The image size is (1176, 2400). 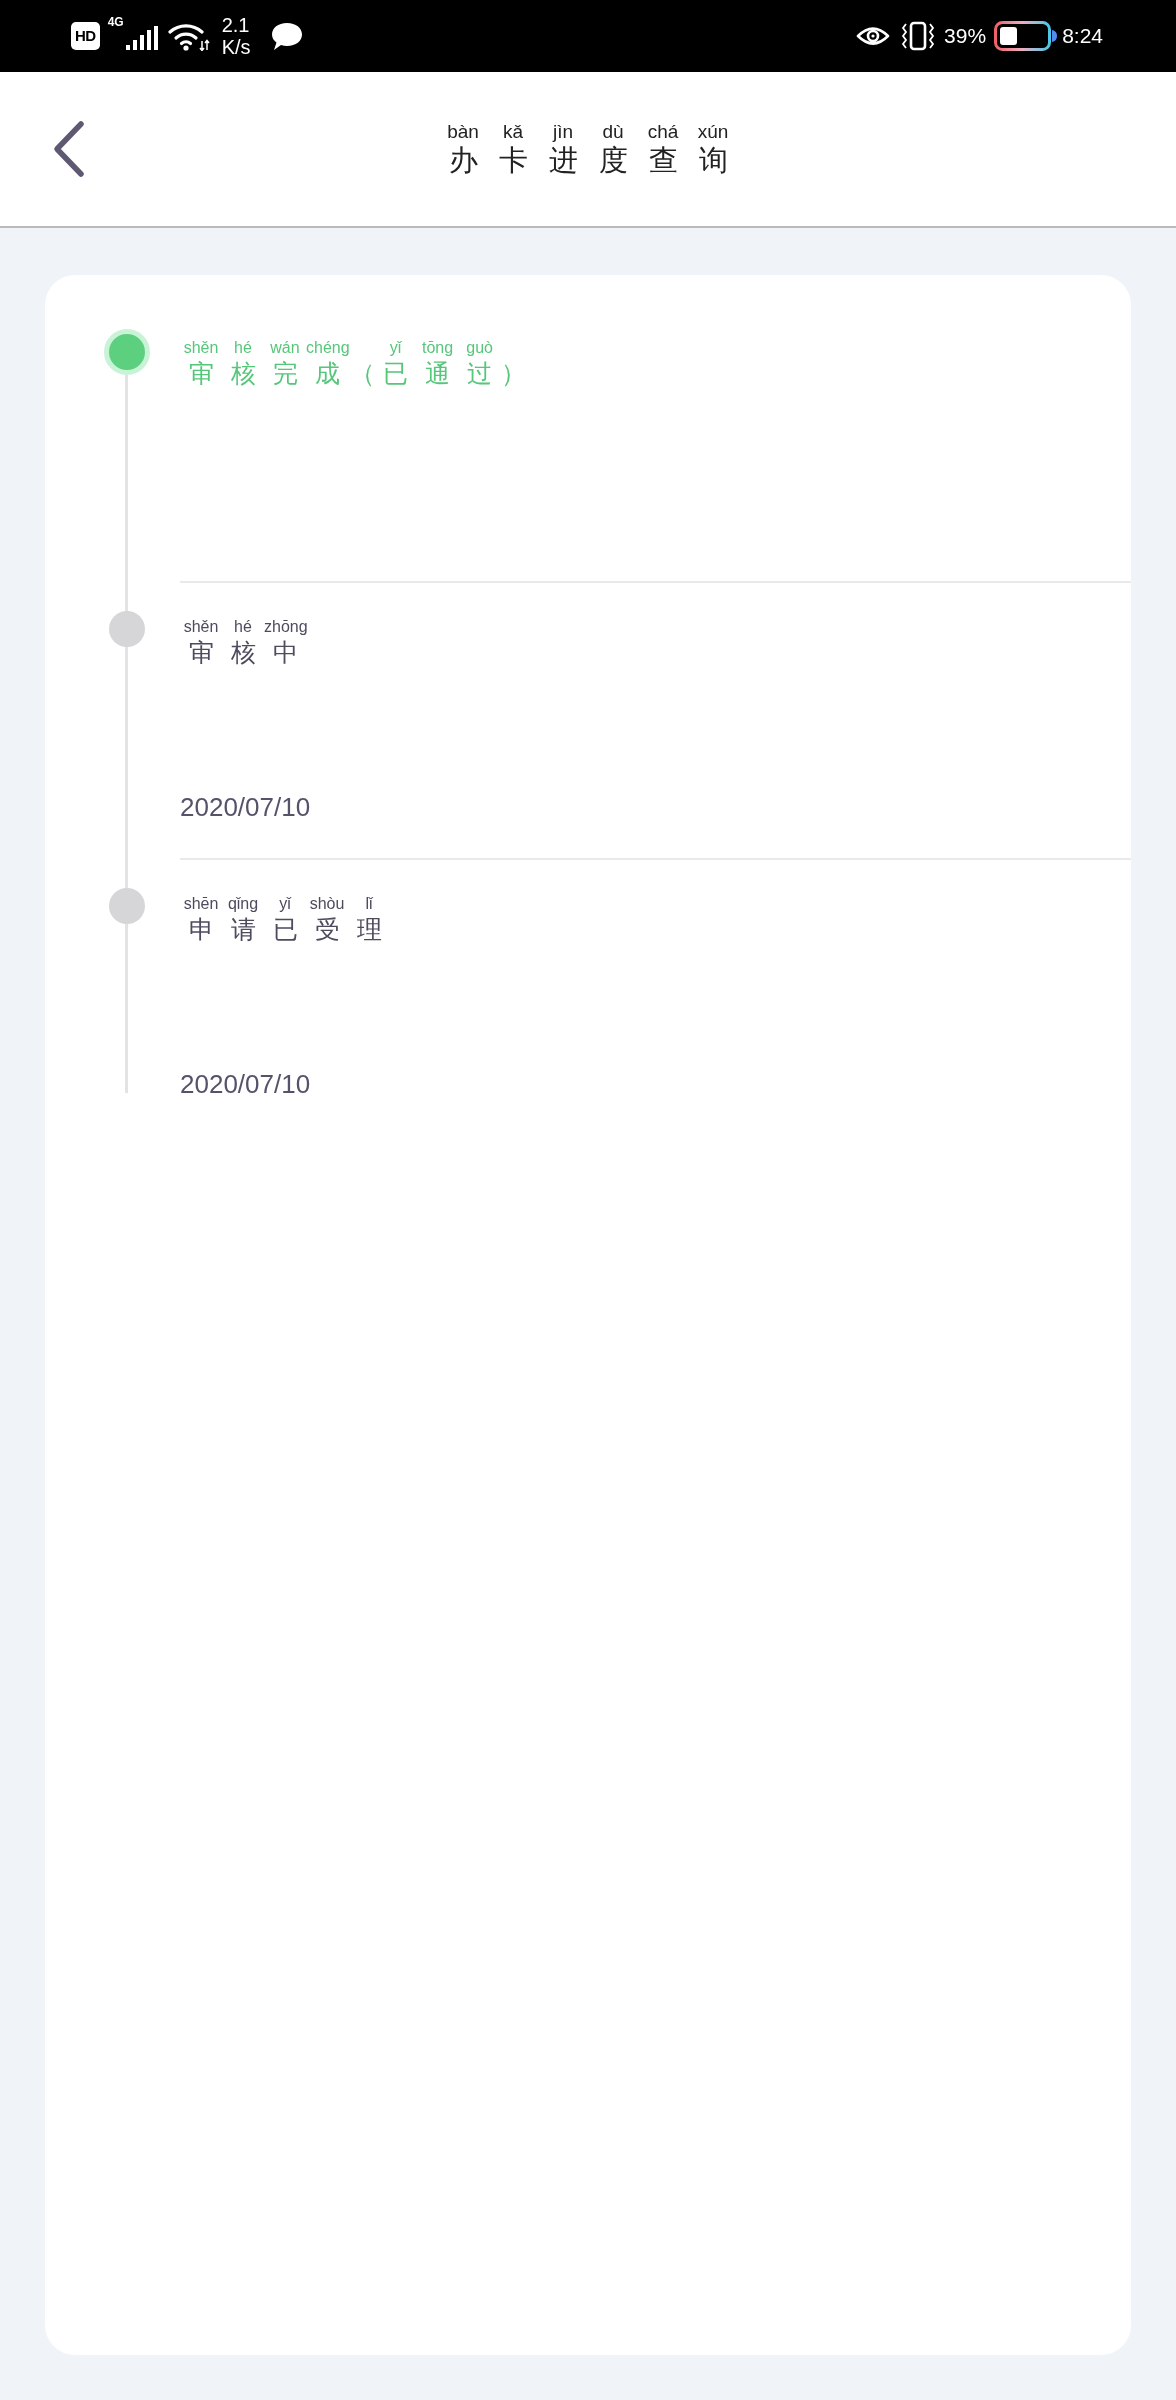 What do you see at coordinates (188, 36) in the screenshot?
I see `wifi-icon` at bounding box center [188, 36].